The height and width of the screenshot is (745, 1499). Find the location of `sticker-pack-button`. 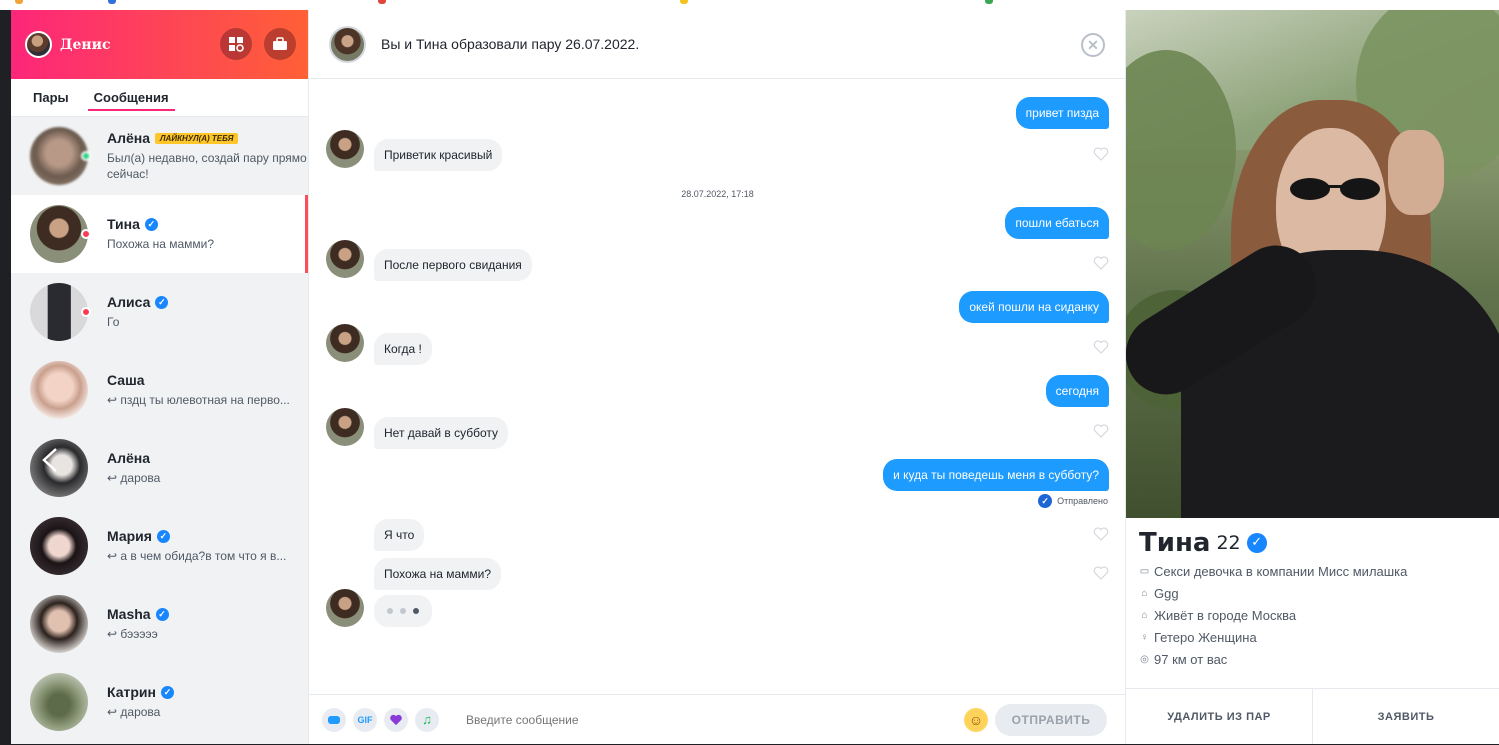

sticker-pack-button is located at coordinates (396, 719).